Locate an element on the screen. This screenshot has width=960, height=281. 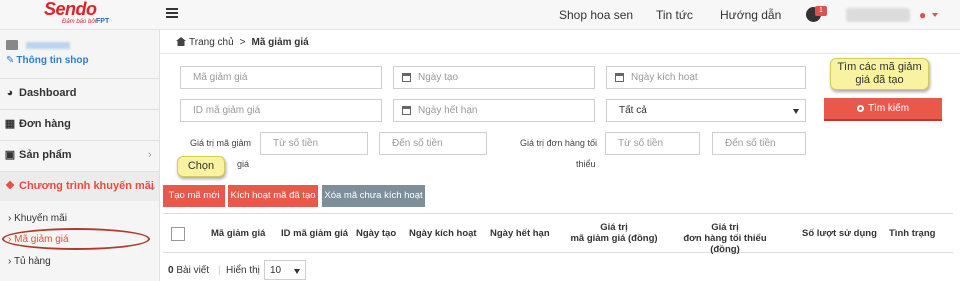
min-order-label: Giá trị đơn hàng tối is located at coordinates (558, 143).